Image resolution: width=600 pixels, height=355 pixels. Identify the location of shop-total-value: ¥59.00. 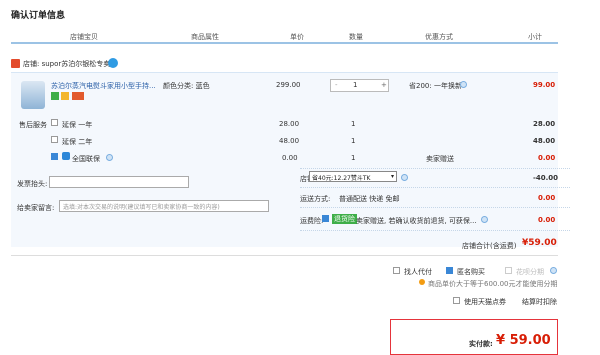
(539, 243).